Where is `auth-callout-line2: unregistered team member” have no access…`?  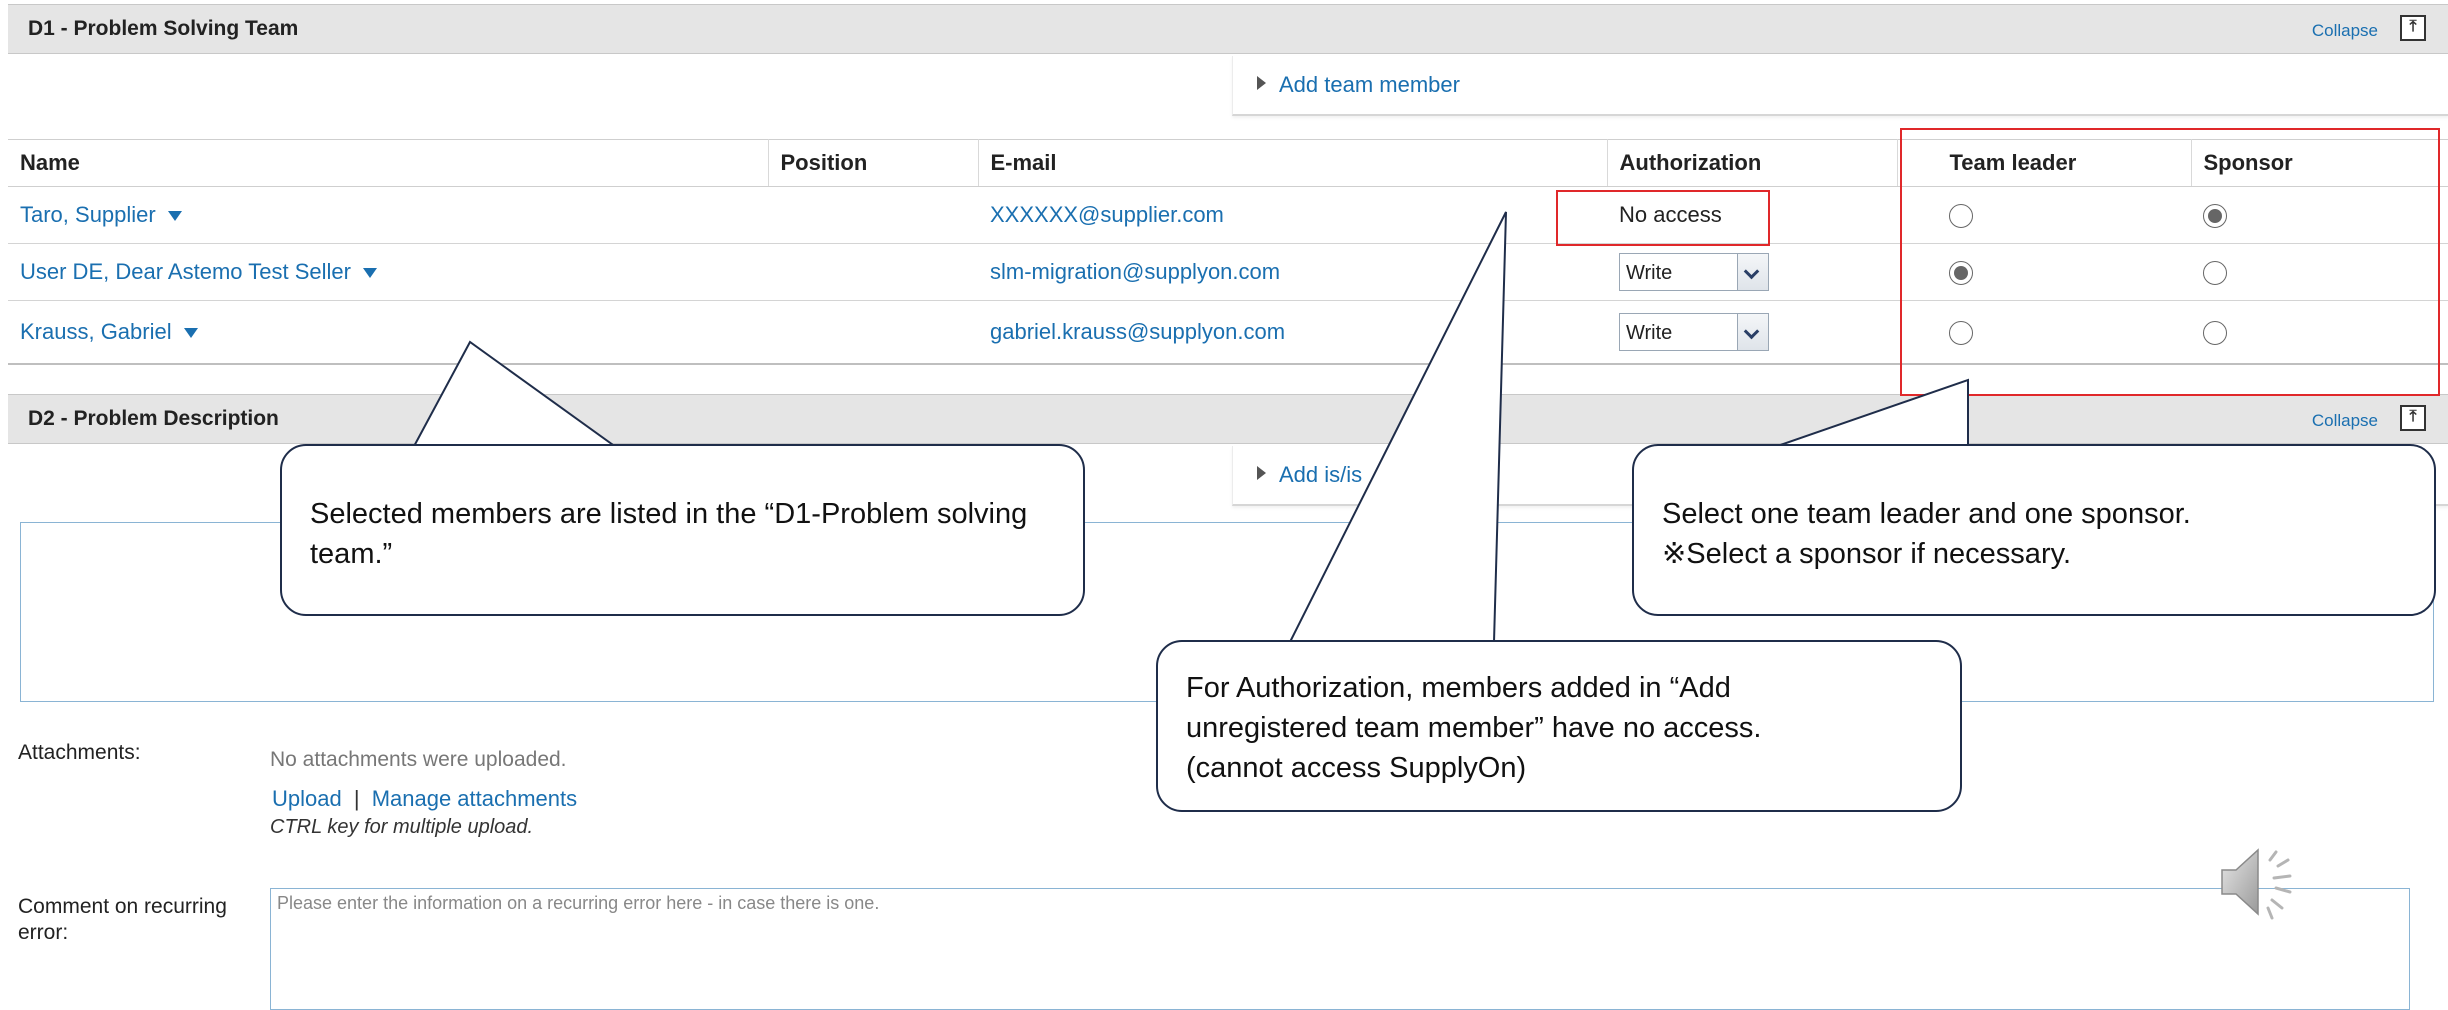
auth-callout-line2: unregistered team member” have no access… is located at coordinates (1474, 728).